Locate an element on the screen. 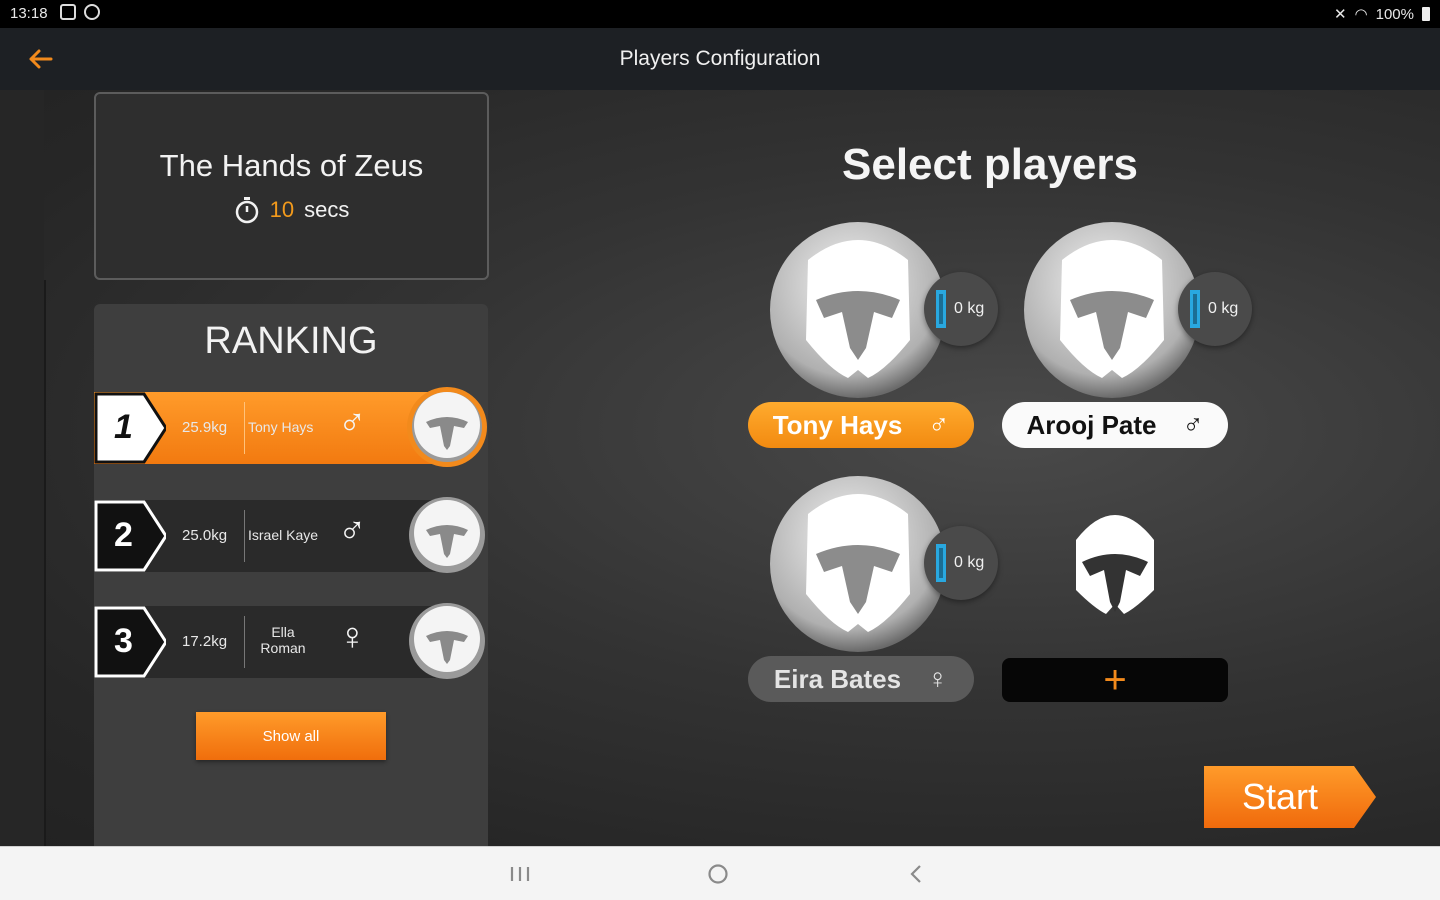 The width and height of the screenshot is (1440, 900). rank-name: Israel Kaye is located at coordinates (283, 535).